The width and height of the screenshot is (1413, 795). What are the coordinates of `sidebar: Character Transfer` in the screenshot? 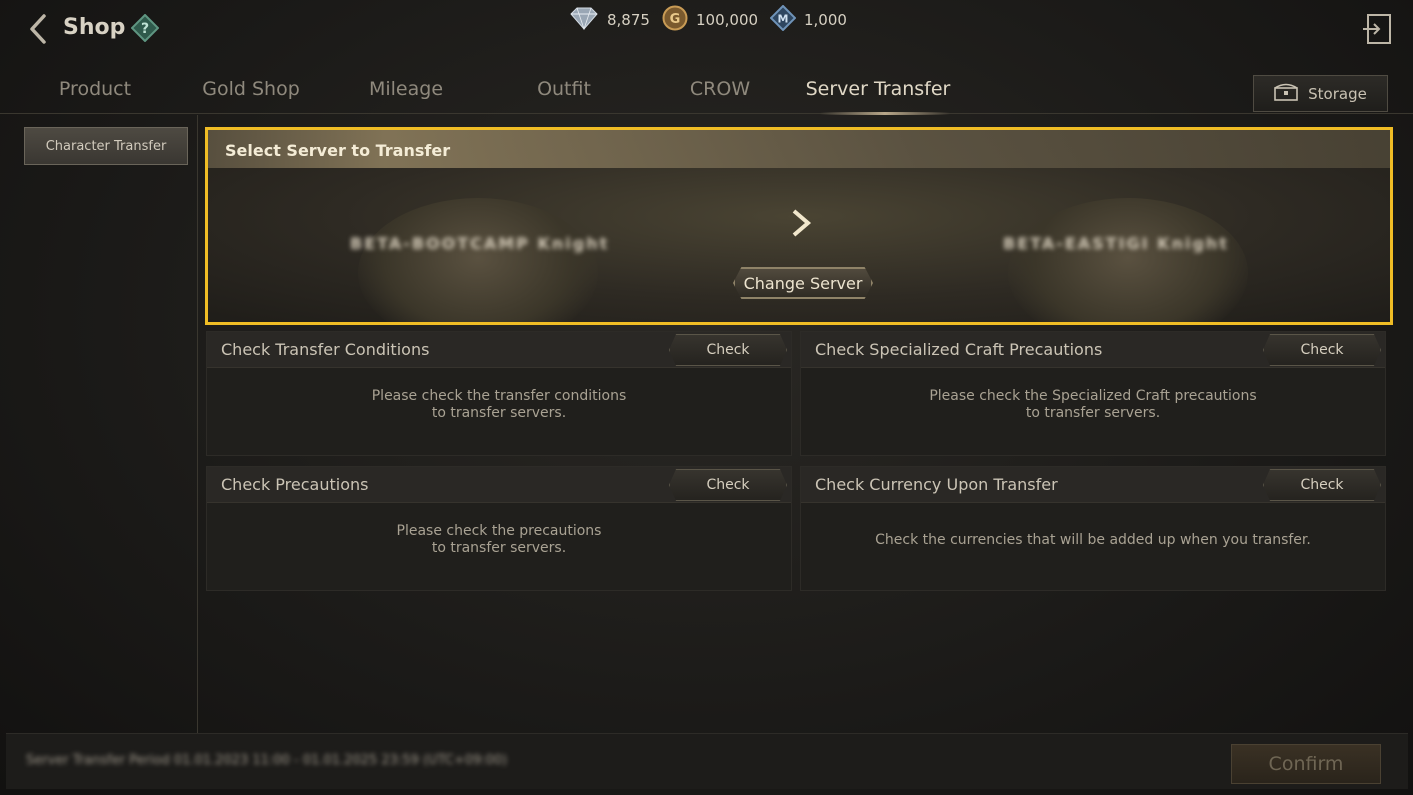 It's located at (99, 425).